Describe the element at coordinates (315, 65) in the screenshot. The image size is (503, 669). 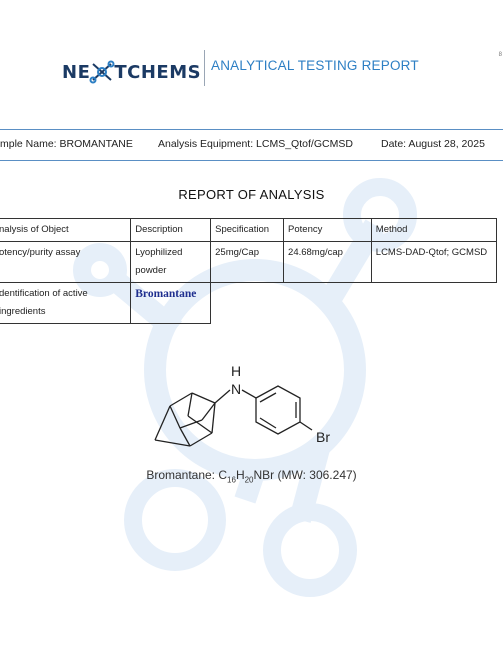
I see `report-title: ANALYTICAL TESTING REPORT` at that location.